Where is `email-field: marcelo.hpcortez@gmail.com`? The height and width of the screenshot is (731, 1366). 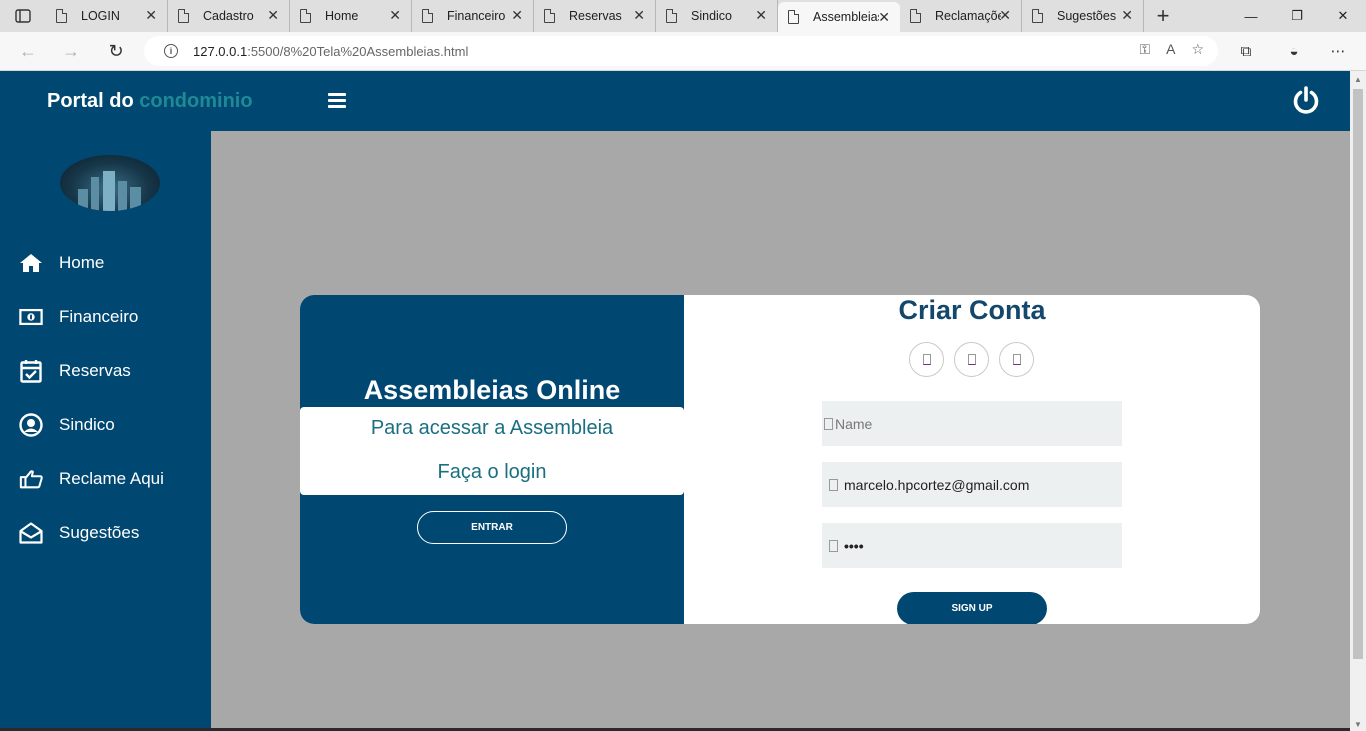 email-field: marcelo.hpcortez@gmail.com is located at coordinates (972, 484).